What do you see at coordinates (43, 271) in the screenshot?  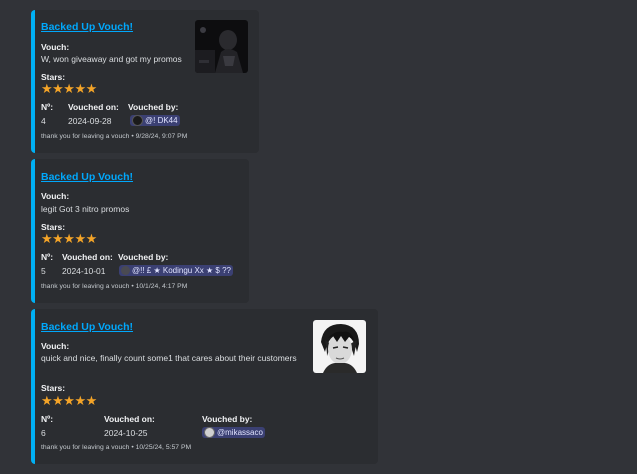 I see `vouch-number: 5` at bounding box center [43, 271].